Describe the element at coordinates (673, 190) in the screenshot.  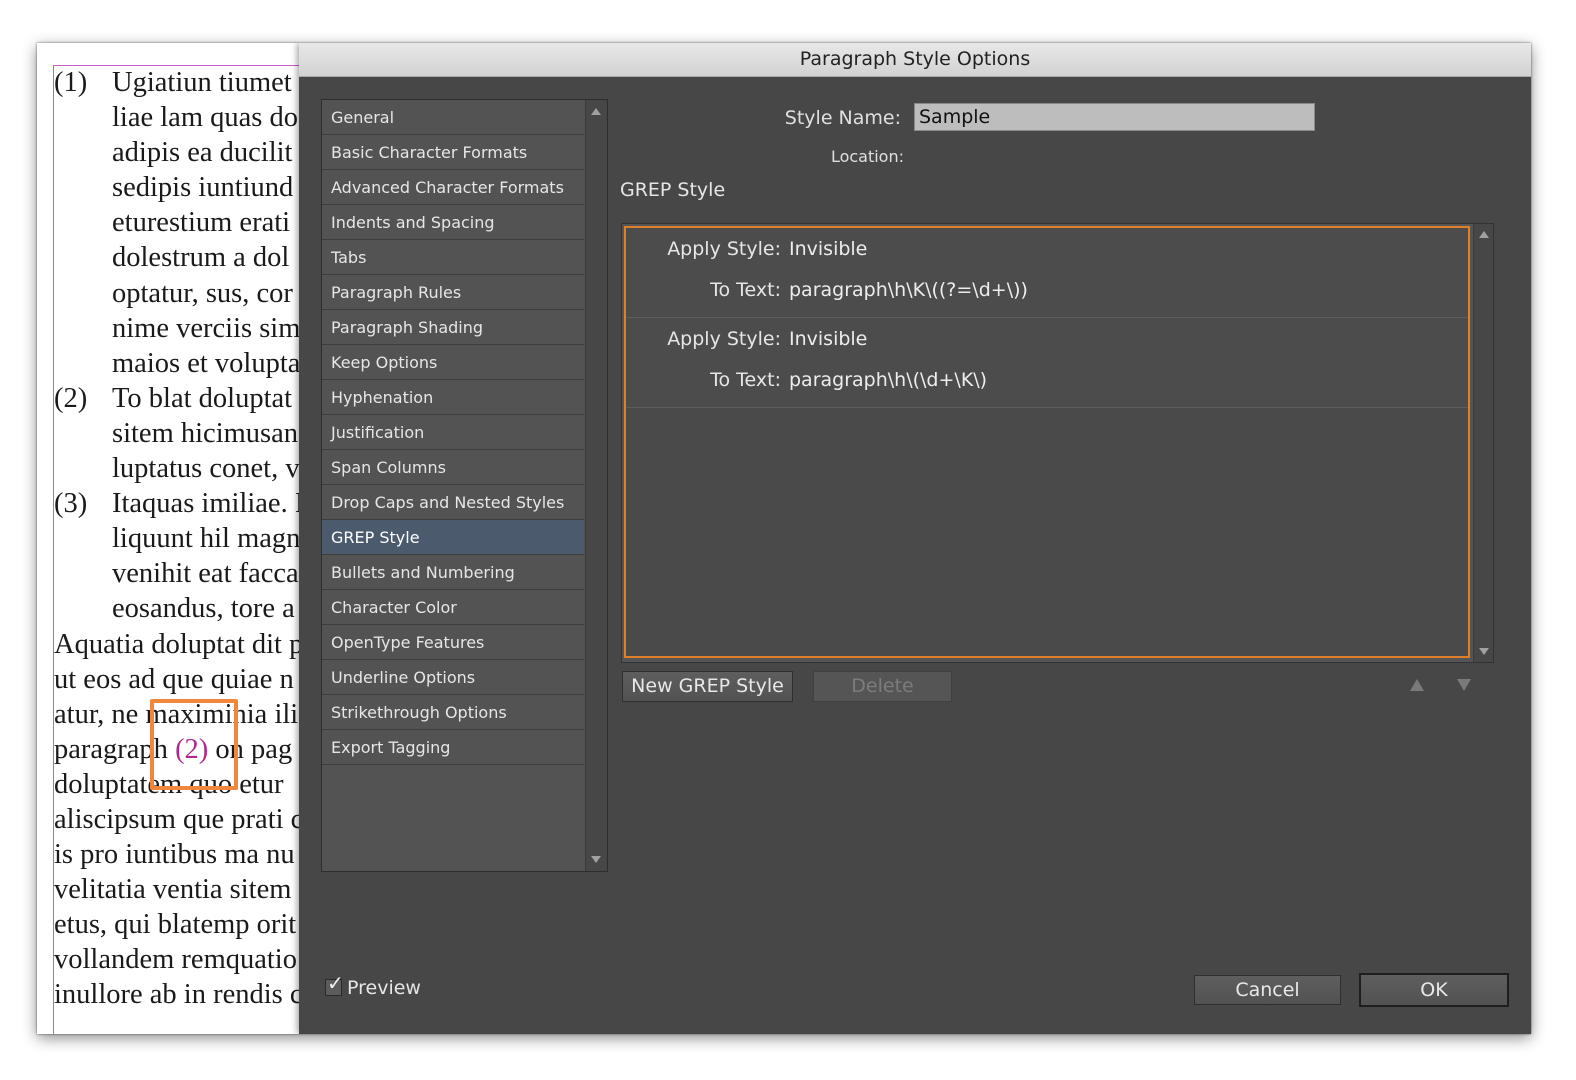
I see `section-title: GREP Style` at that location.